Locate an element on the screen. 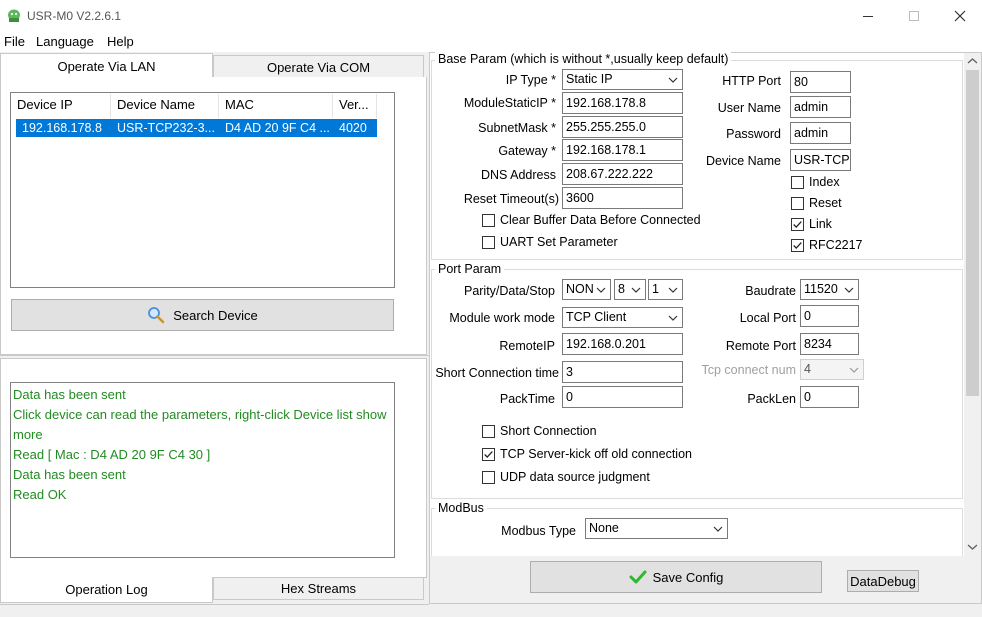 The image size is (982, 617). parity-data-stop-label: Parity/Data/Stop is located at coordinates (509, 291).